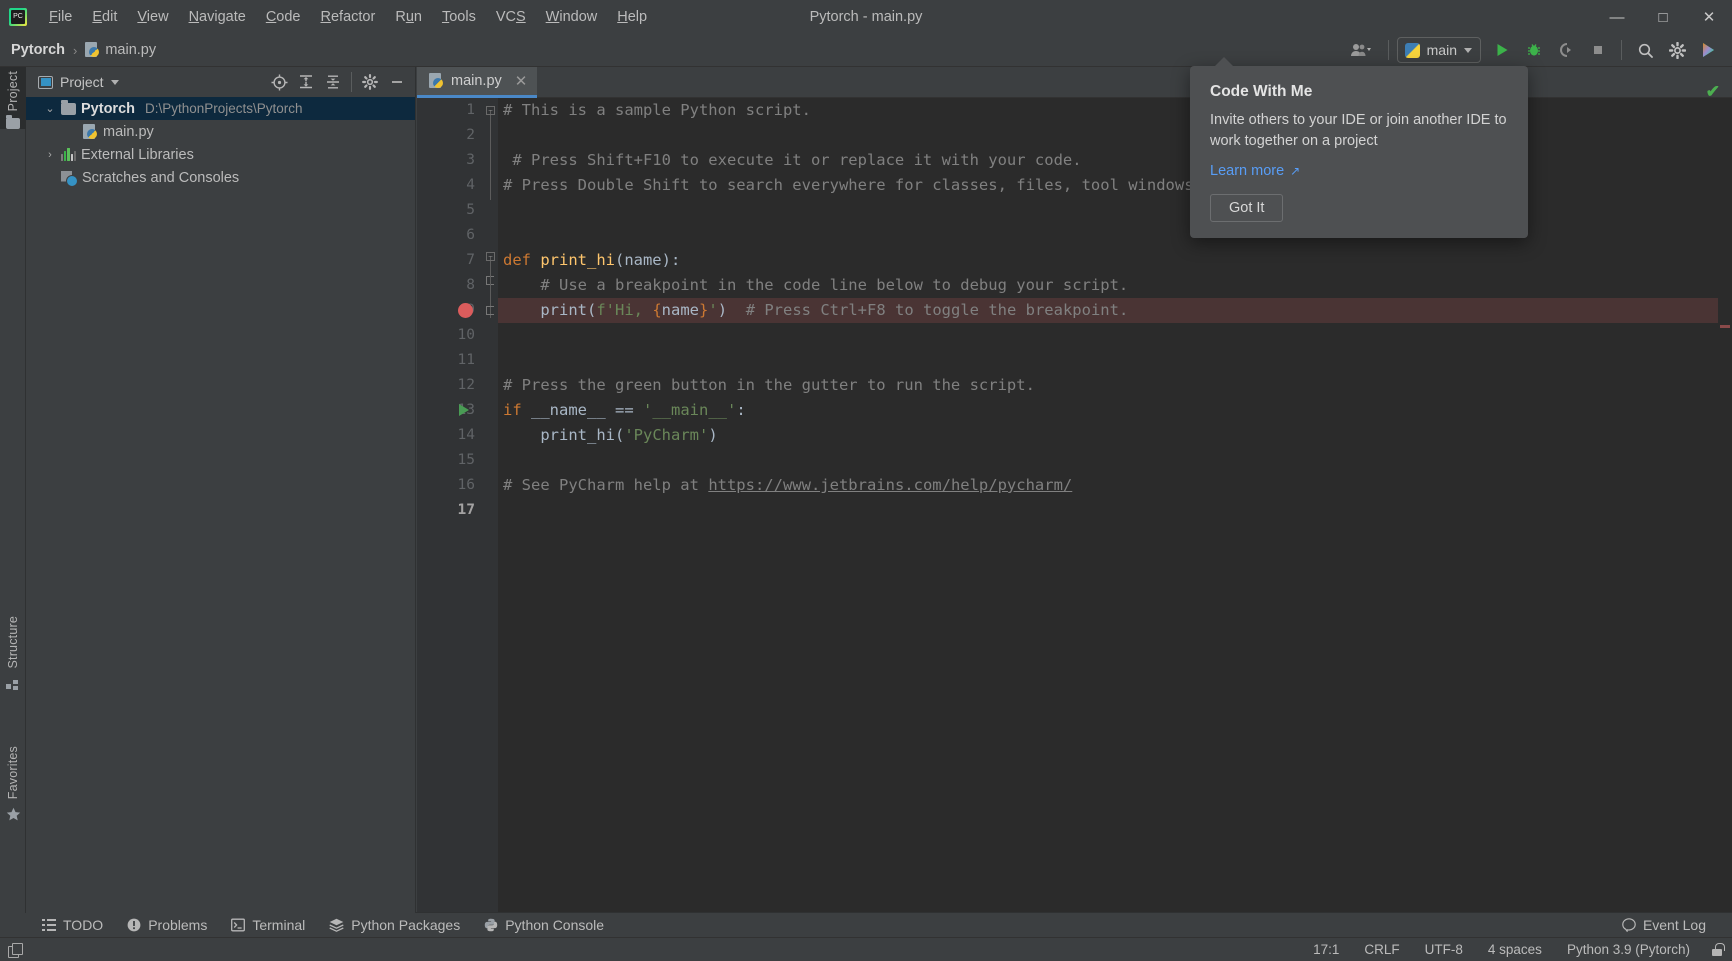 This screenshot has width=1732, height=961. What do you see at coordinates (268, 925) in the screenshot?
I see `tool-window-terminal: Terminal` at bounding box center [268, 925].